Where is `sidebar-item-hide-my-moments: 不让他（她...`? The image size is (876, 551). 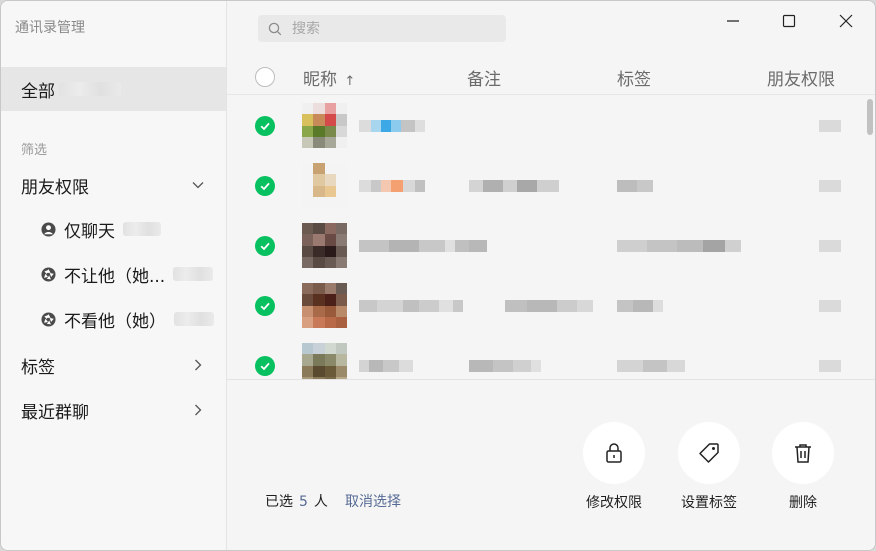
sidebar-item-hide-my-moments: 不让他（她... is located at coordinates (113, 274).